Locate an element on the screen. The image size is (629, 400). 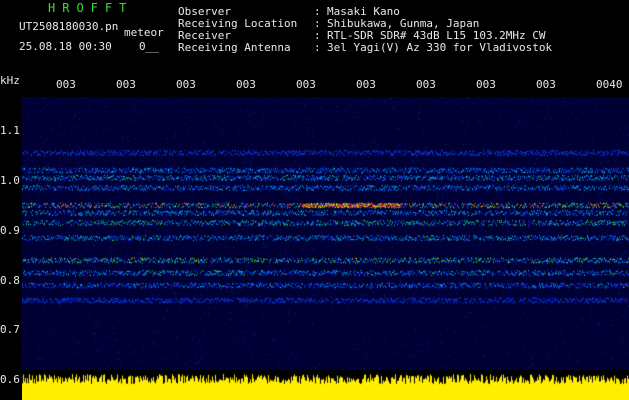
y-tick-label: 0.6 is located at coordinates (10, 379).